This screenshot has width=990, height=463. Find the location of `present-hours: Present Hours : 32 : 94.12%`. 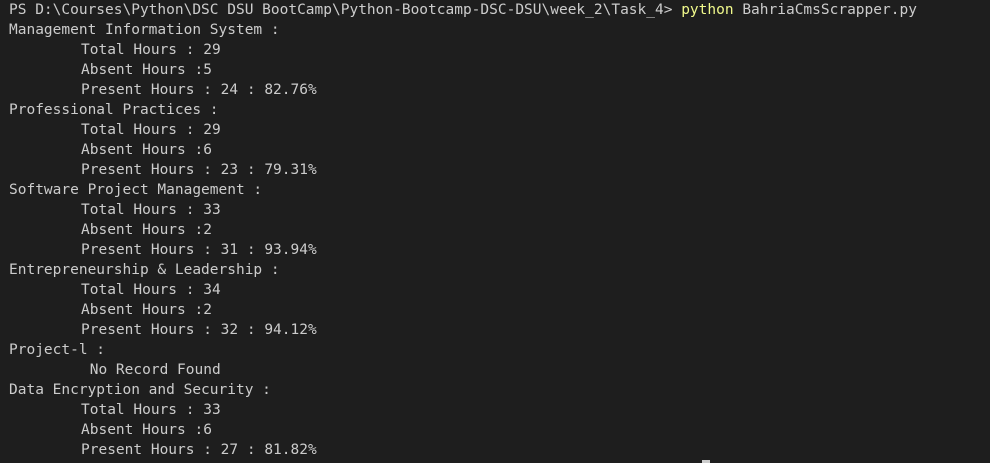

present-hours: Present Hours : 32 : 94.12% is located at coordinates (199, 330).